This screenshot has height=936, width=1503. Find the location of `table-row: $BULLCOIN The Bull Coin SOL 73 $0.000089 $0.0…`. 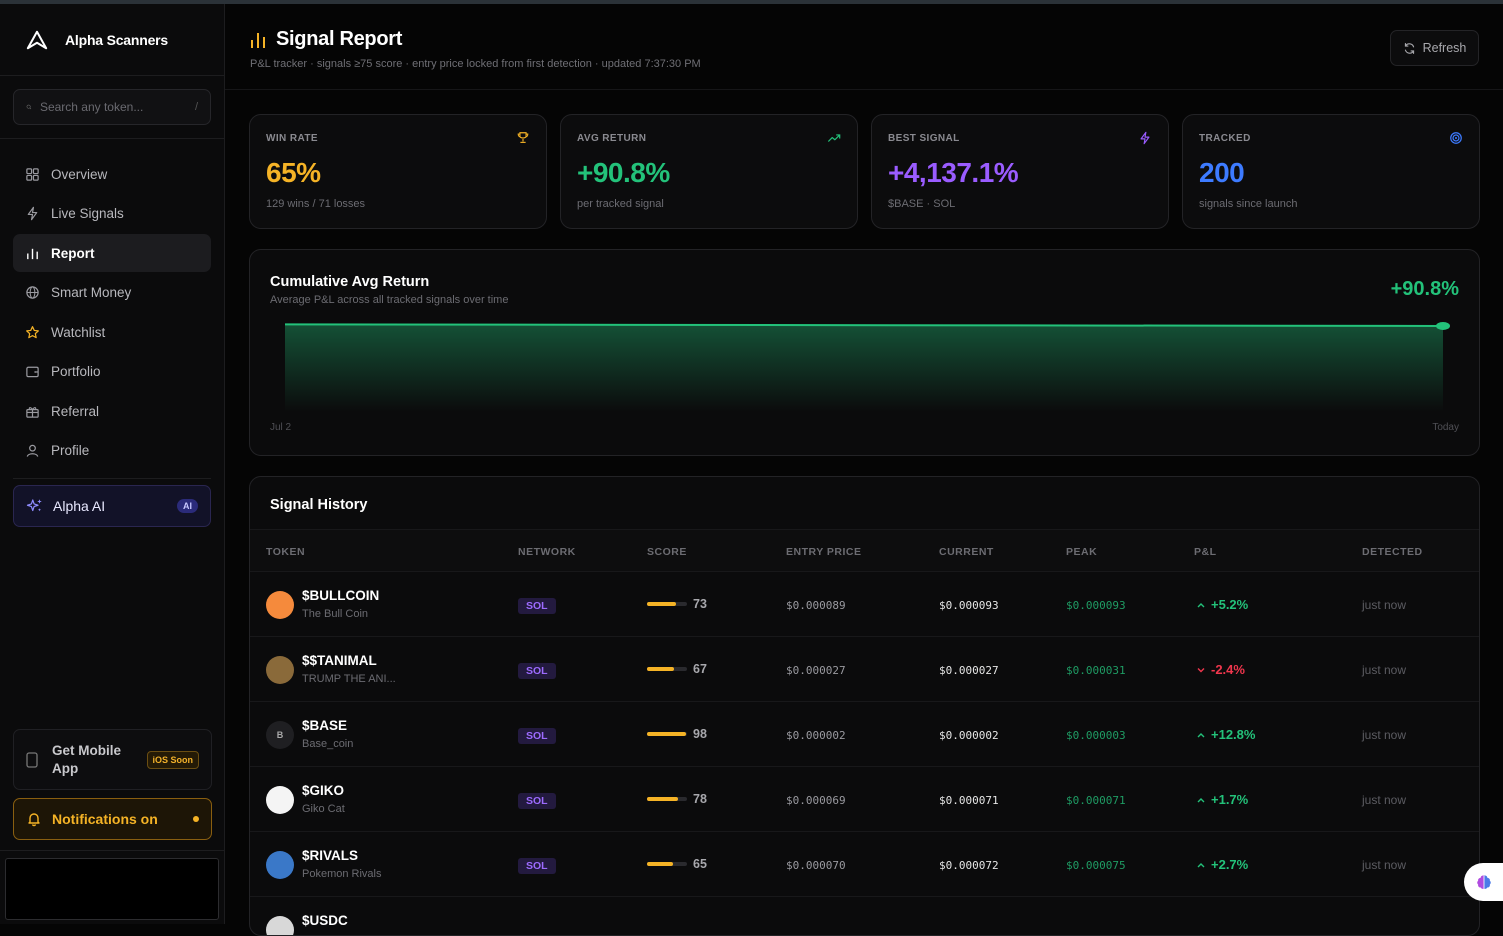

table-row: $BULLCOIN The Bull Coin SOL 73 $0.000089 $0.0… is located at coordinates (864, 604).